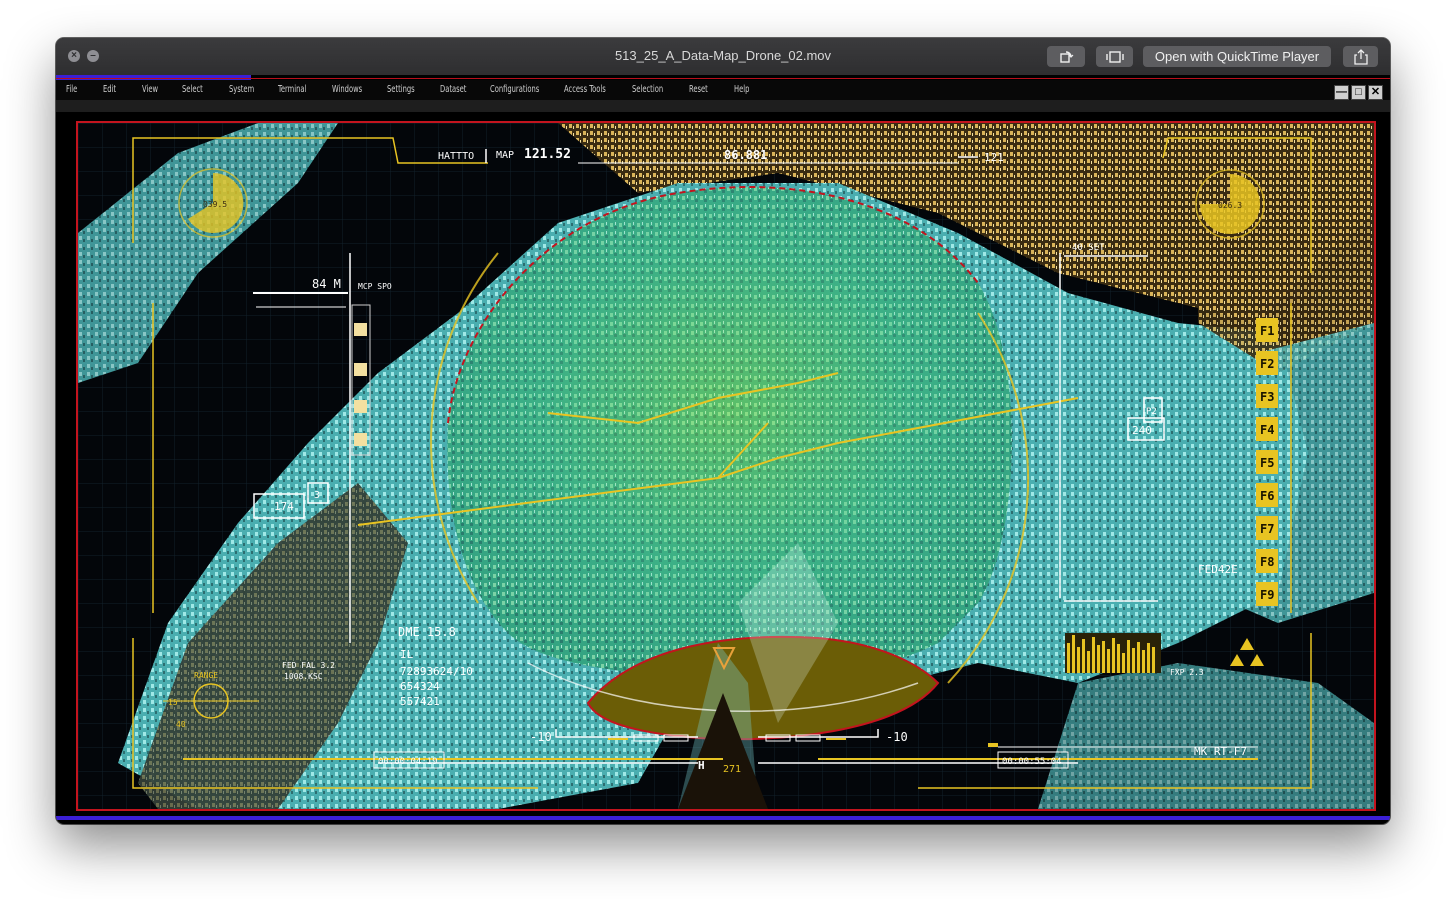  What do you see at coordinates (1267, 496) in the screenshot?
I see `fkey-f6-label: F6` at bounding box center [1267, 496].